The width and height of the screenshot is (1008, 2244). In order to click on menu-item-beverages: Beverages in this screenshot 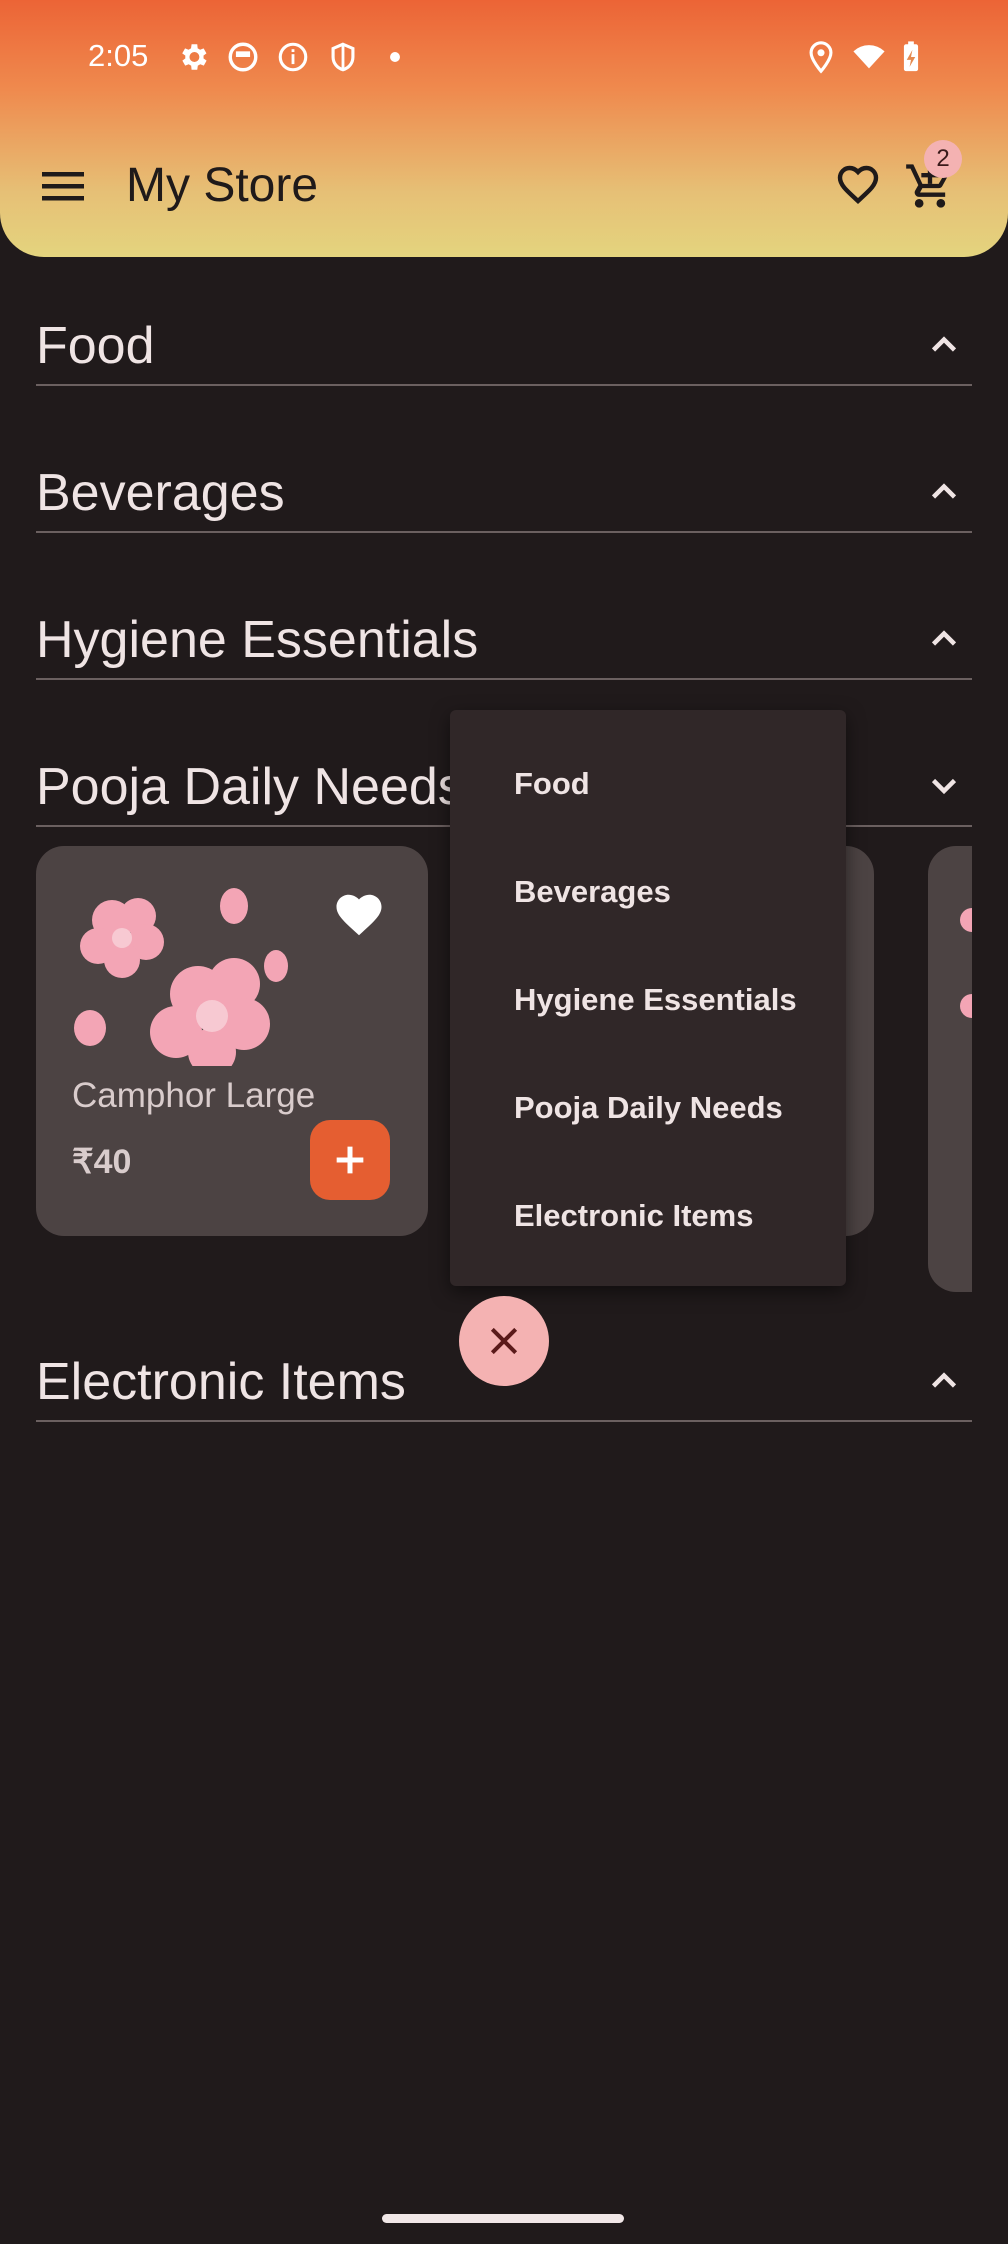, I will do `click(592, 892)`.